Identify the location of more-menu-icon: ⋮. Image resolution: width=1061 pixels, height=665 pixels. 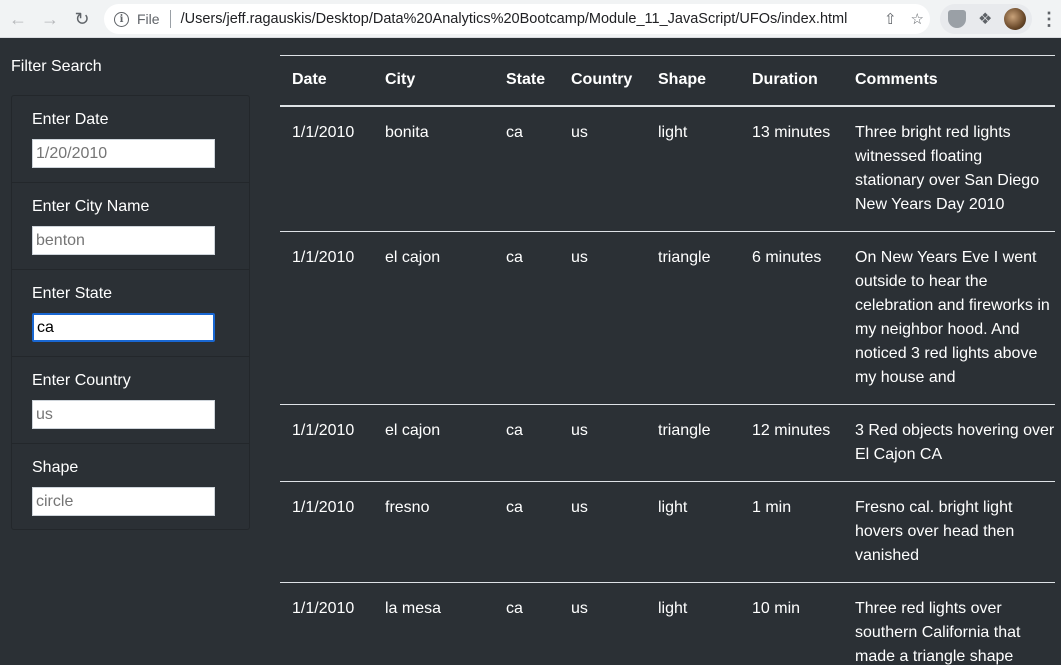
(1049, 19).